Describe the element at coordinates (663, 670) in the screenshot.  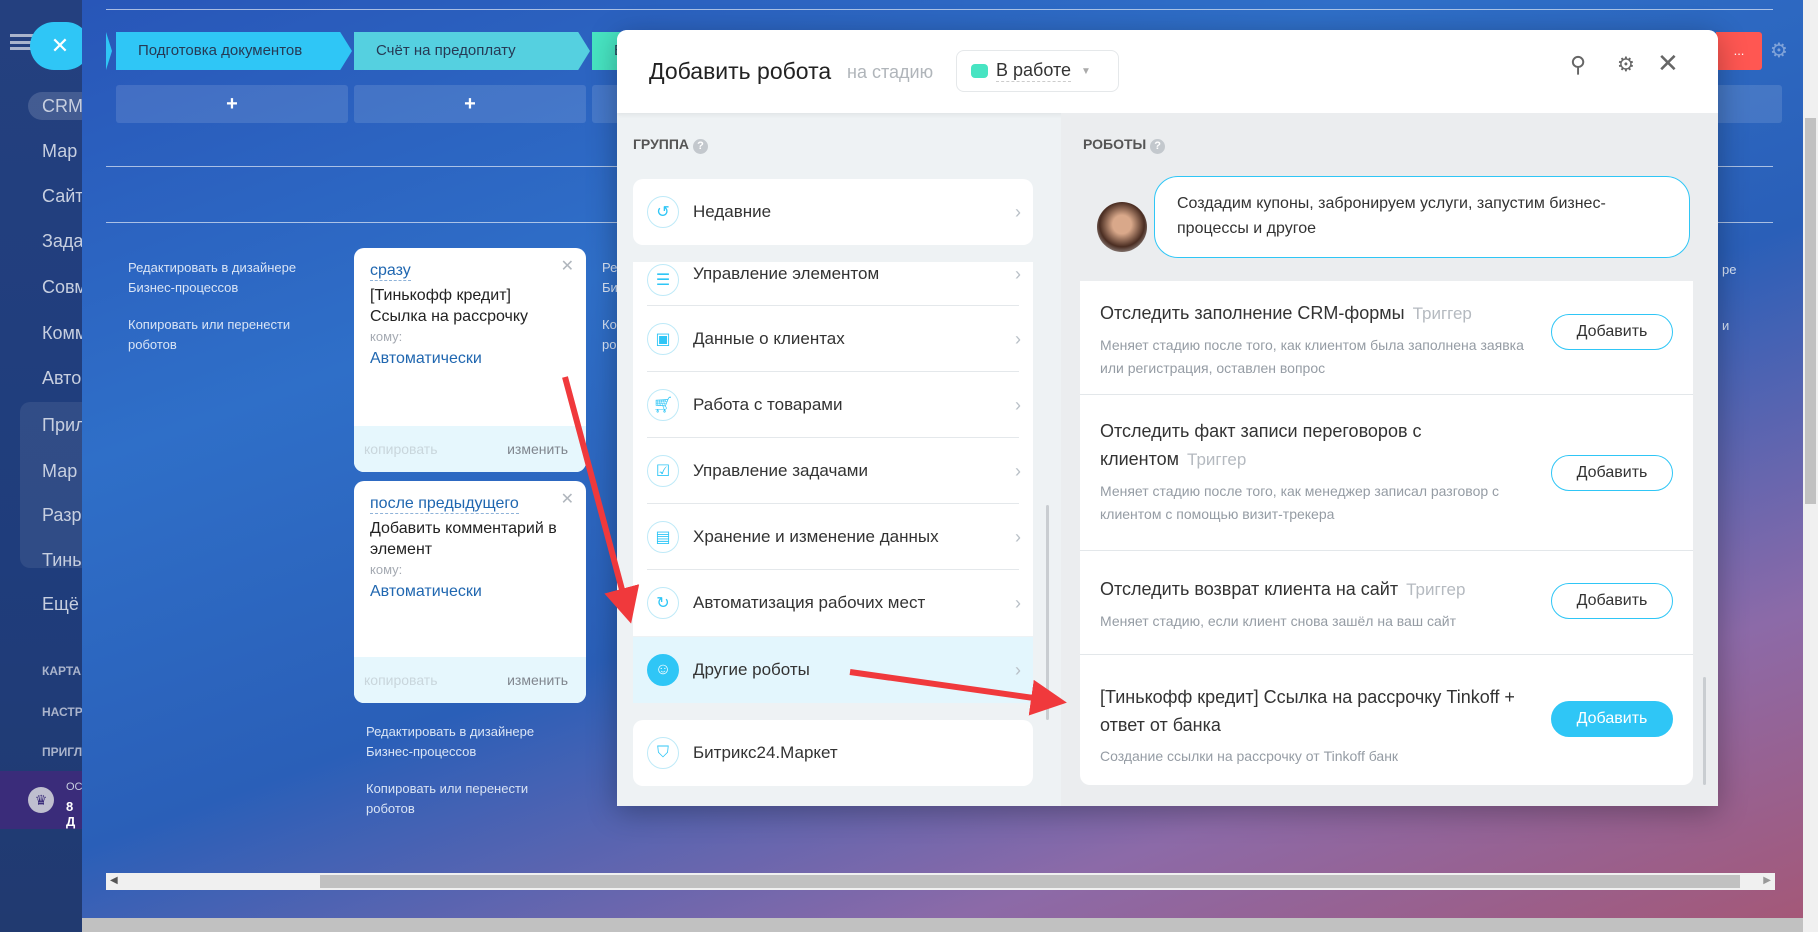
I see `robot-icon: ☺` at that location.